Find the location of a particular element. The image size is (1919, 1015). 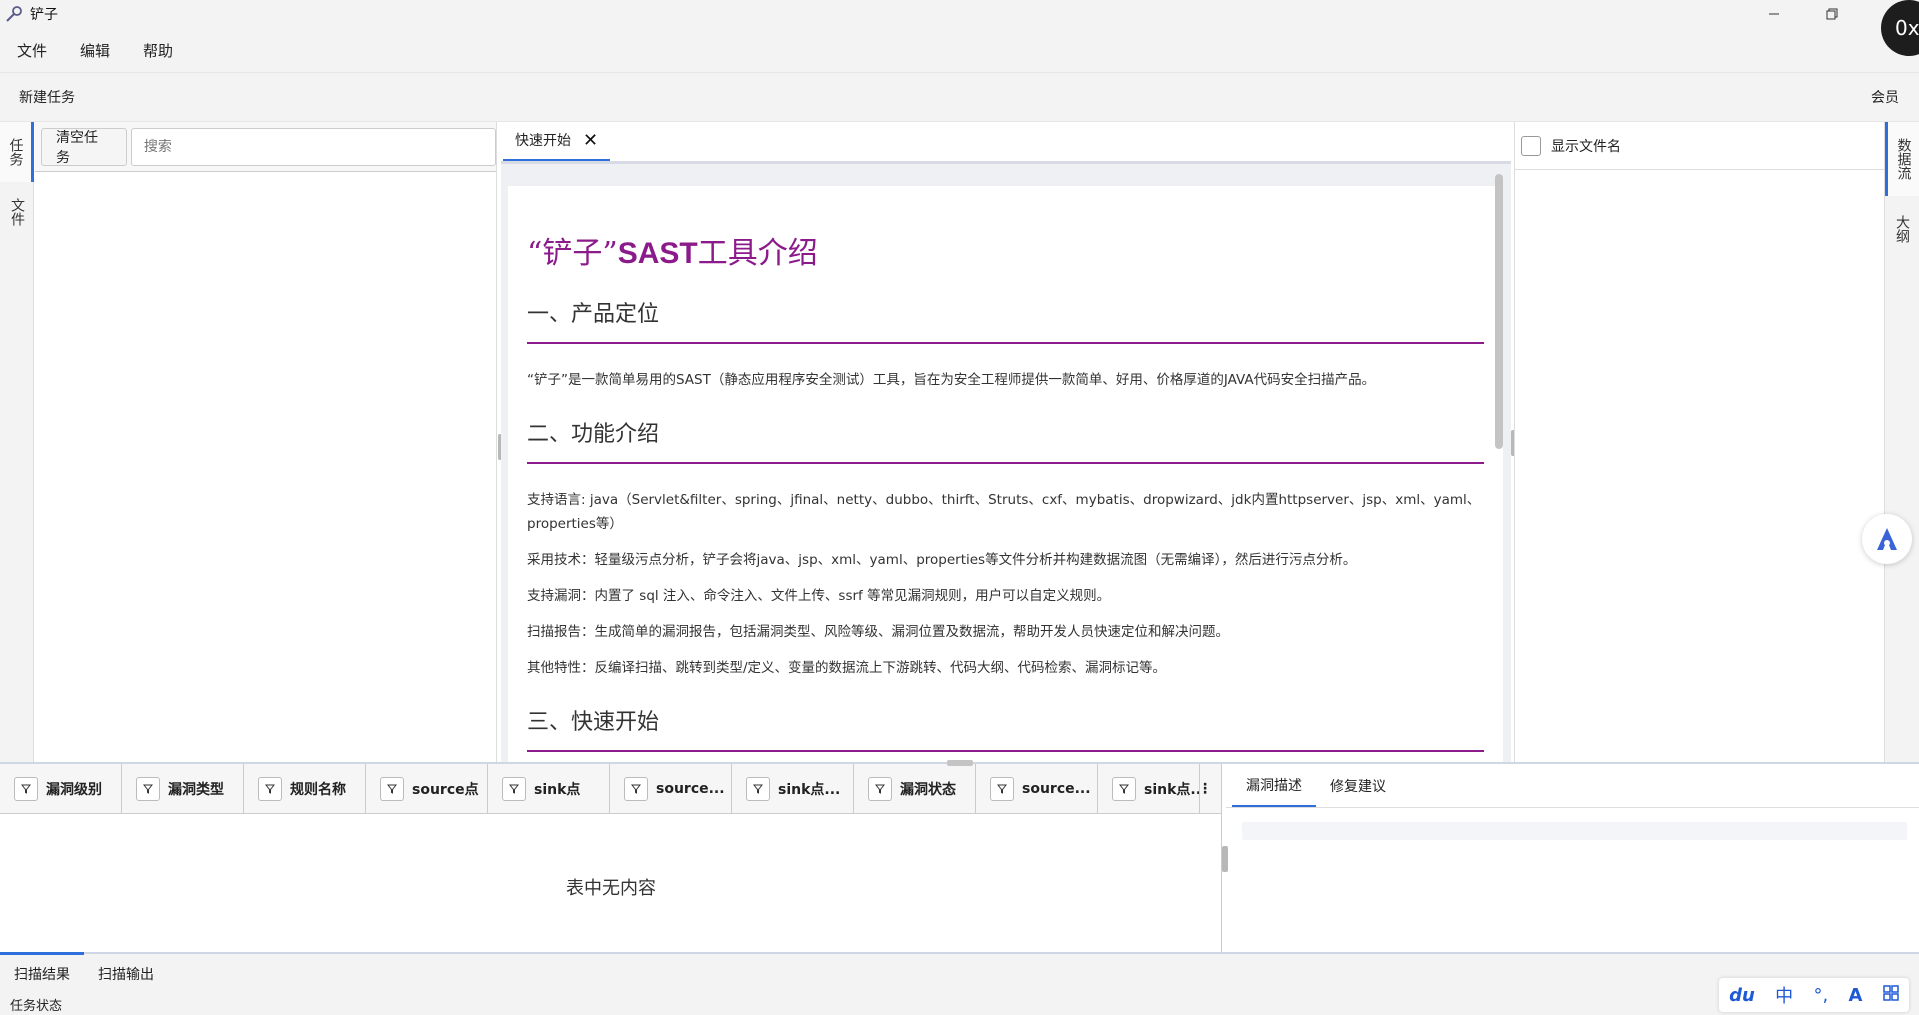

clear-tasks-button: 清空任务 is located at coordinates (84, 146).